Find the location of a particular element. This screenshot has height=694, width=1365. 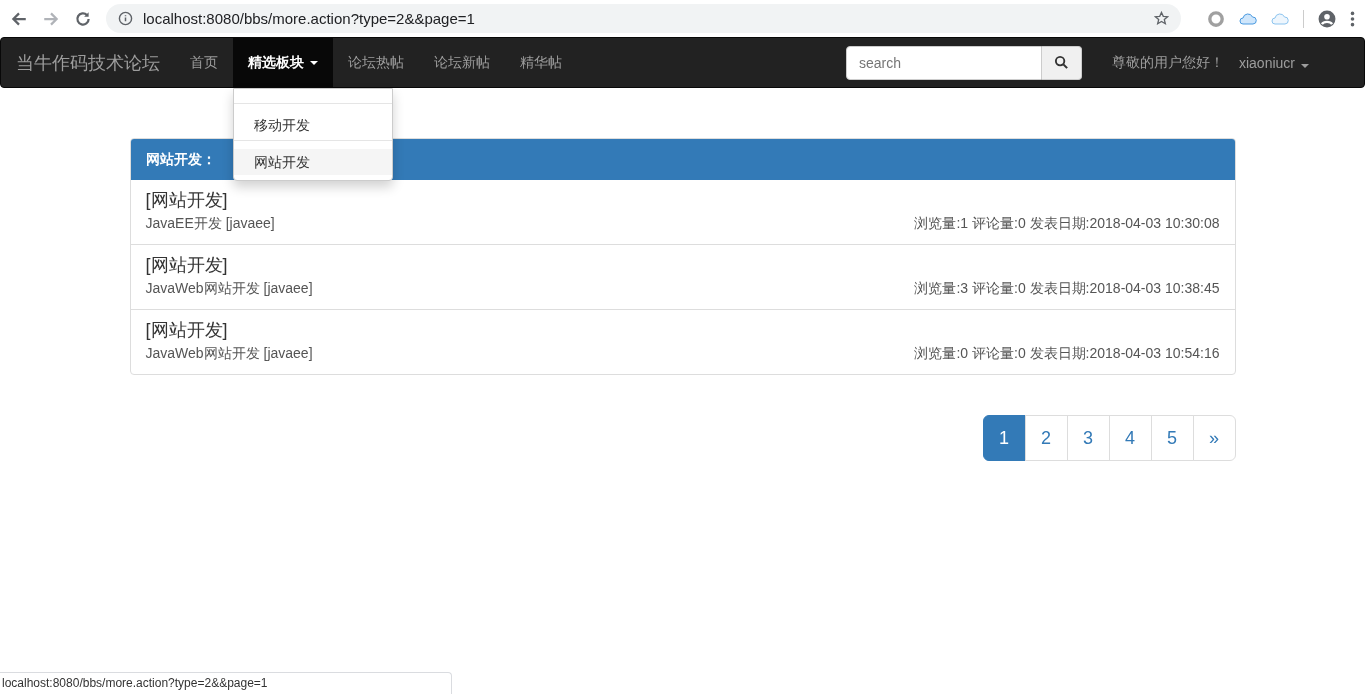

search-field: search is located at coordinates (943, 62).